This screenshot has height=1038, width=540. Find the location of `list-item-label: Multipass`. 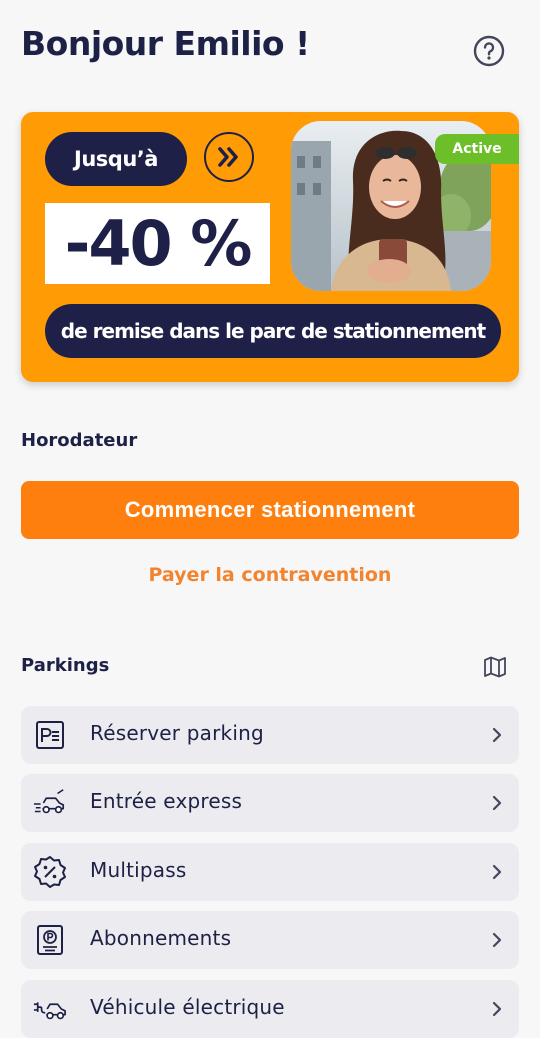

list-item-label: Multipass is located at coordinates (138, 870).